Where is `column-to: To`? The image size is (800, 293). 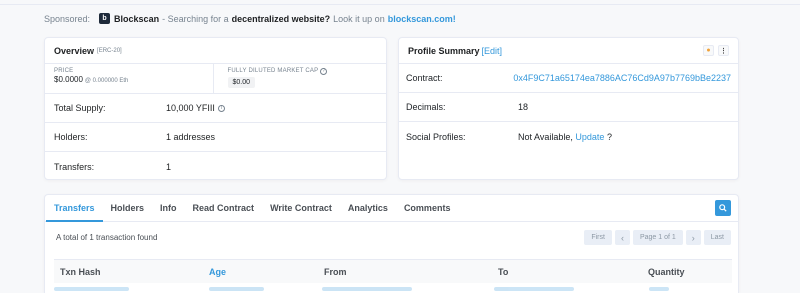
column-to: To is located at coordinates (503, 271).